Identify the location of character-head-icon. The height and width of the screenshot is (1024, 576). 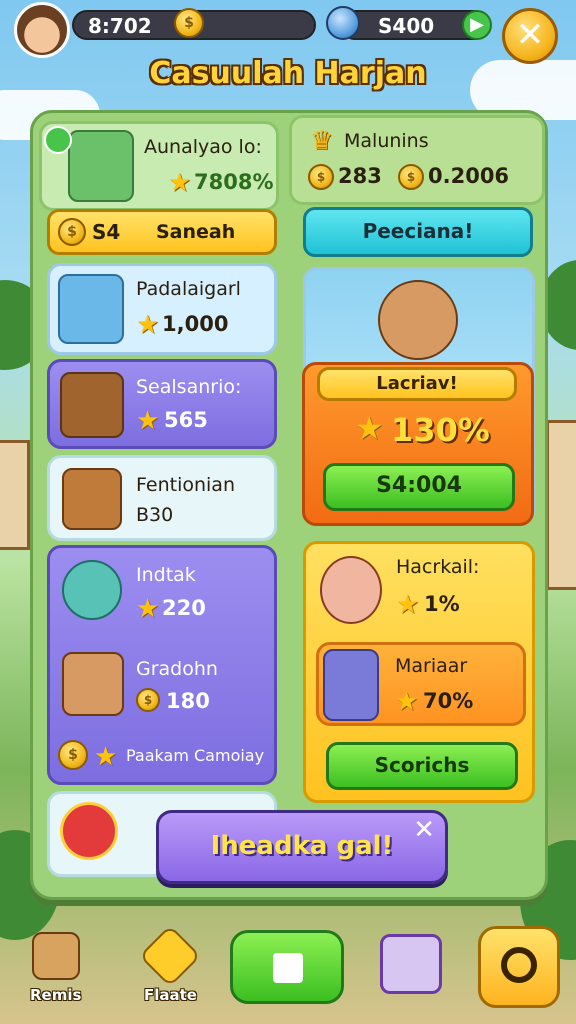
(93, 684).